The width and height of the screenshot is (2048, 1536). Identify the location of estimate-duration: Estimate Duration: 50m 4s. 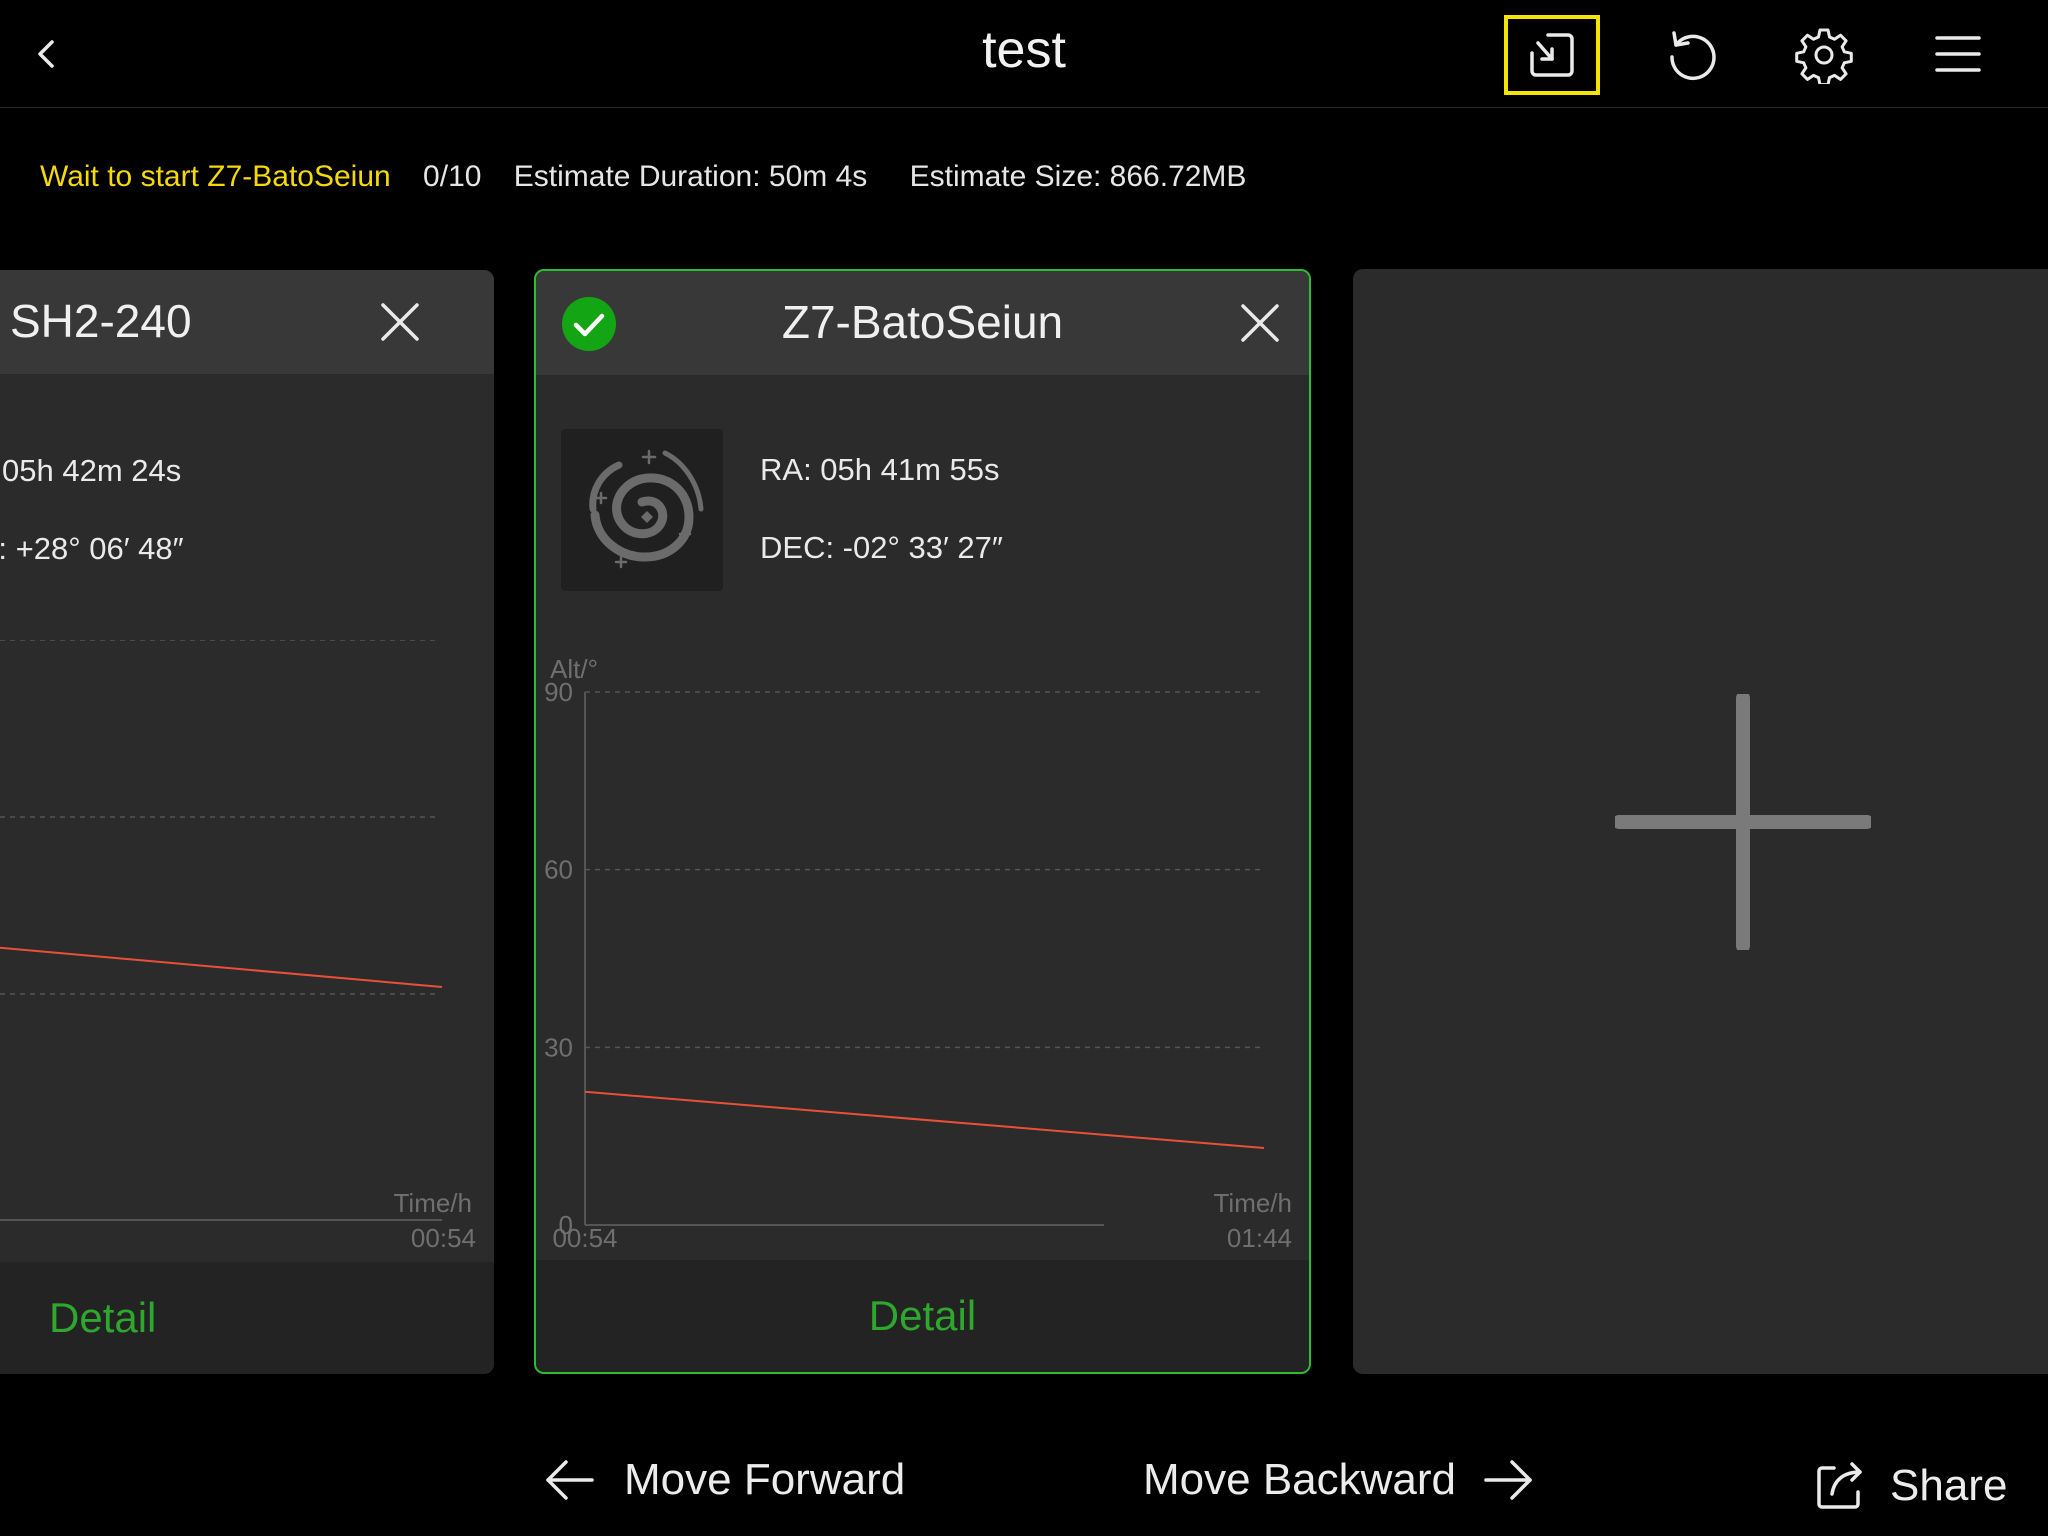
(690, 176).